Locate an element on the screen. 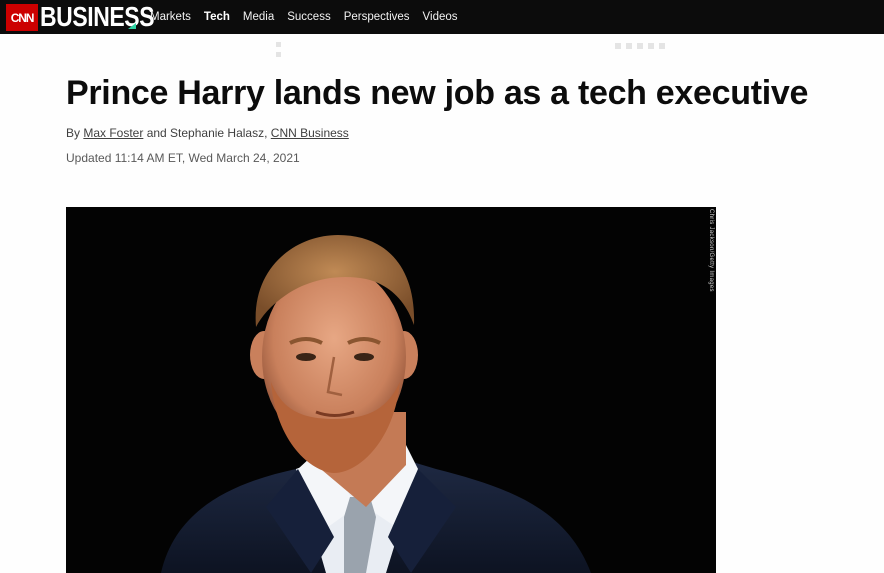  photo-credit: Chris Jackson/Getty Images is located at coordinates (711, 250).